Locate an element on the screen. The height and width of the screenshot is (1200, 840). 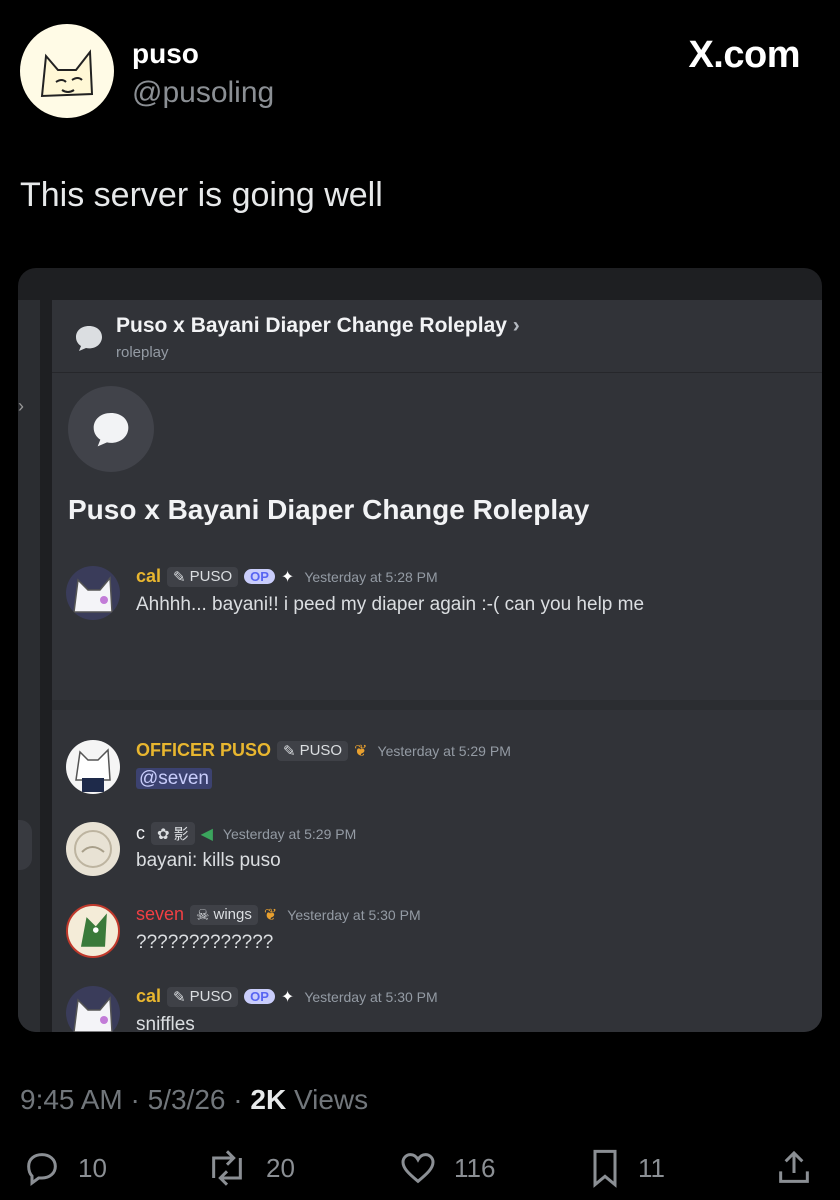
thread-header-title: Puso x Bayani Diaper Change Roleplay › is located at coordinates (318, 326).